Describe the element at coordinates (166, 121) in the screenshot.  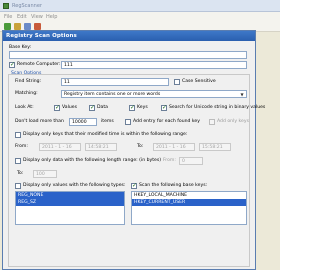
I see `add-entry-label: Add entry for each found key` at that location.